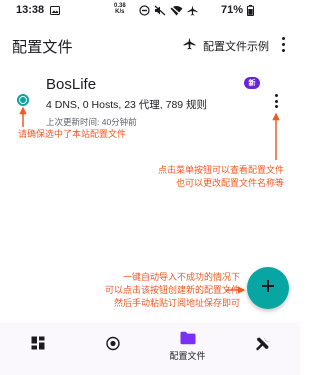 The height and width of the screenshot is (375, 320). Describe the element at coordinates (144, 12) in the screenshot. I see `dnd-icon` at that location.